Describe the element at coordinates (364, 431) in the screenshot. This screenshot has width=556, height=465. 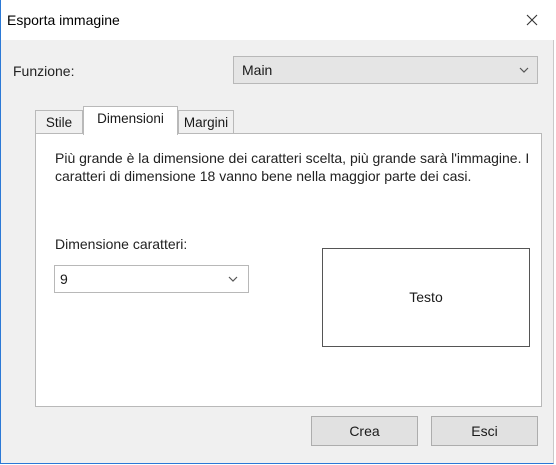
I see `create-button: Crea` at that location.